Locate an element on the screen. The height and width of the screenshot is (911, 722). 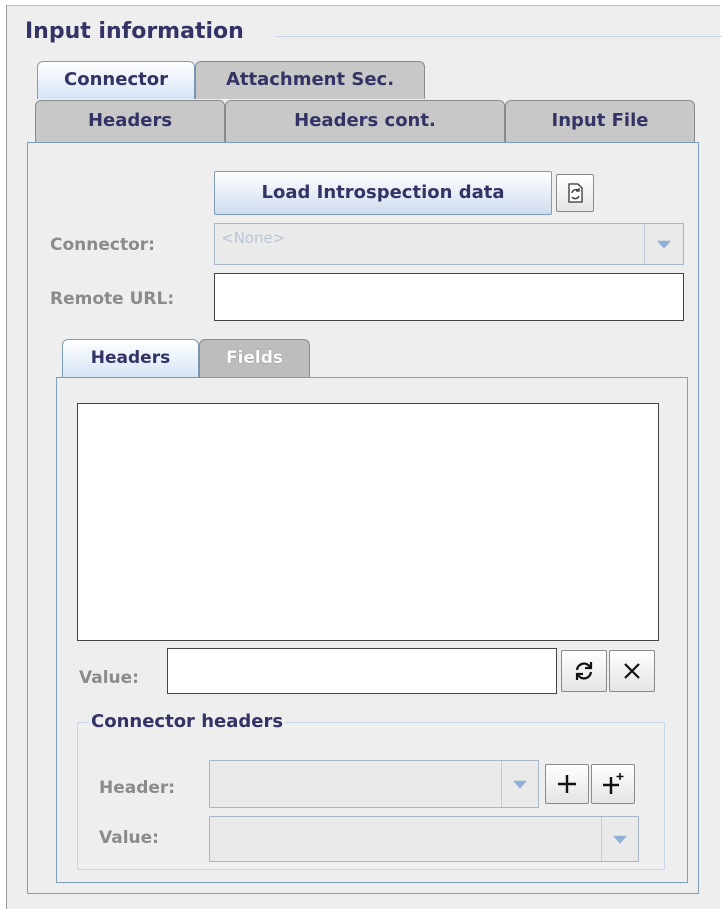
load-introspection-button: Load Introspection data is located at coordinates (383, 193).